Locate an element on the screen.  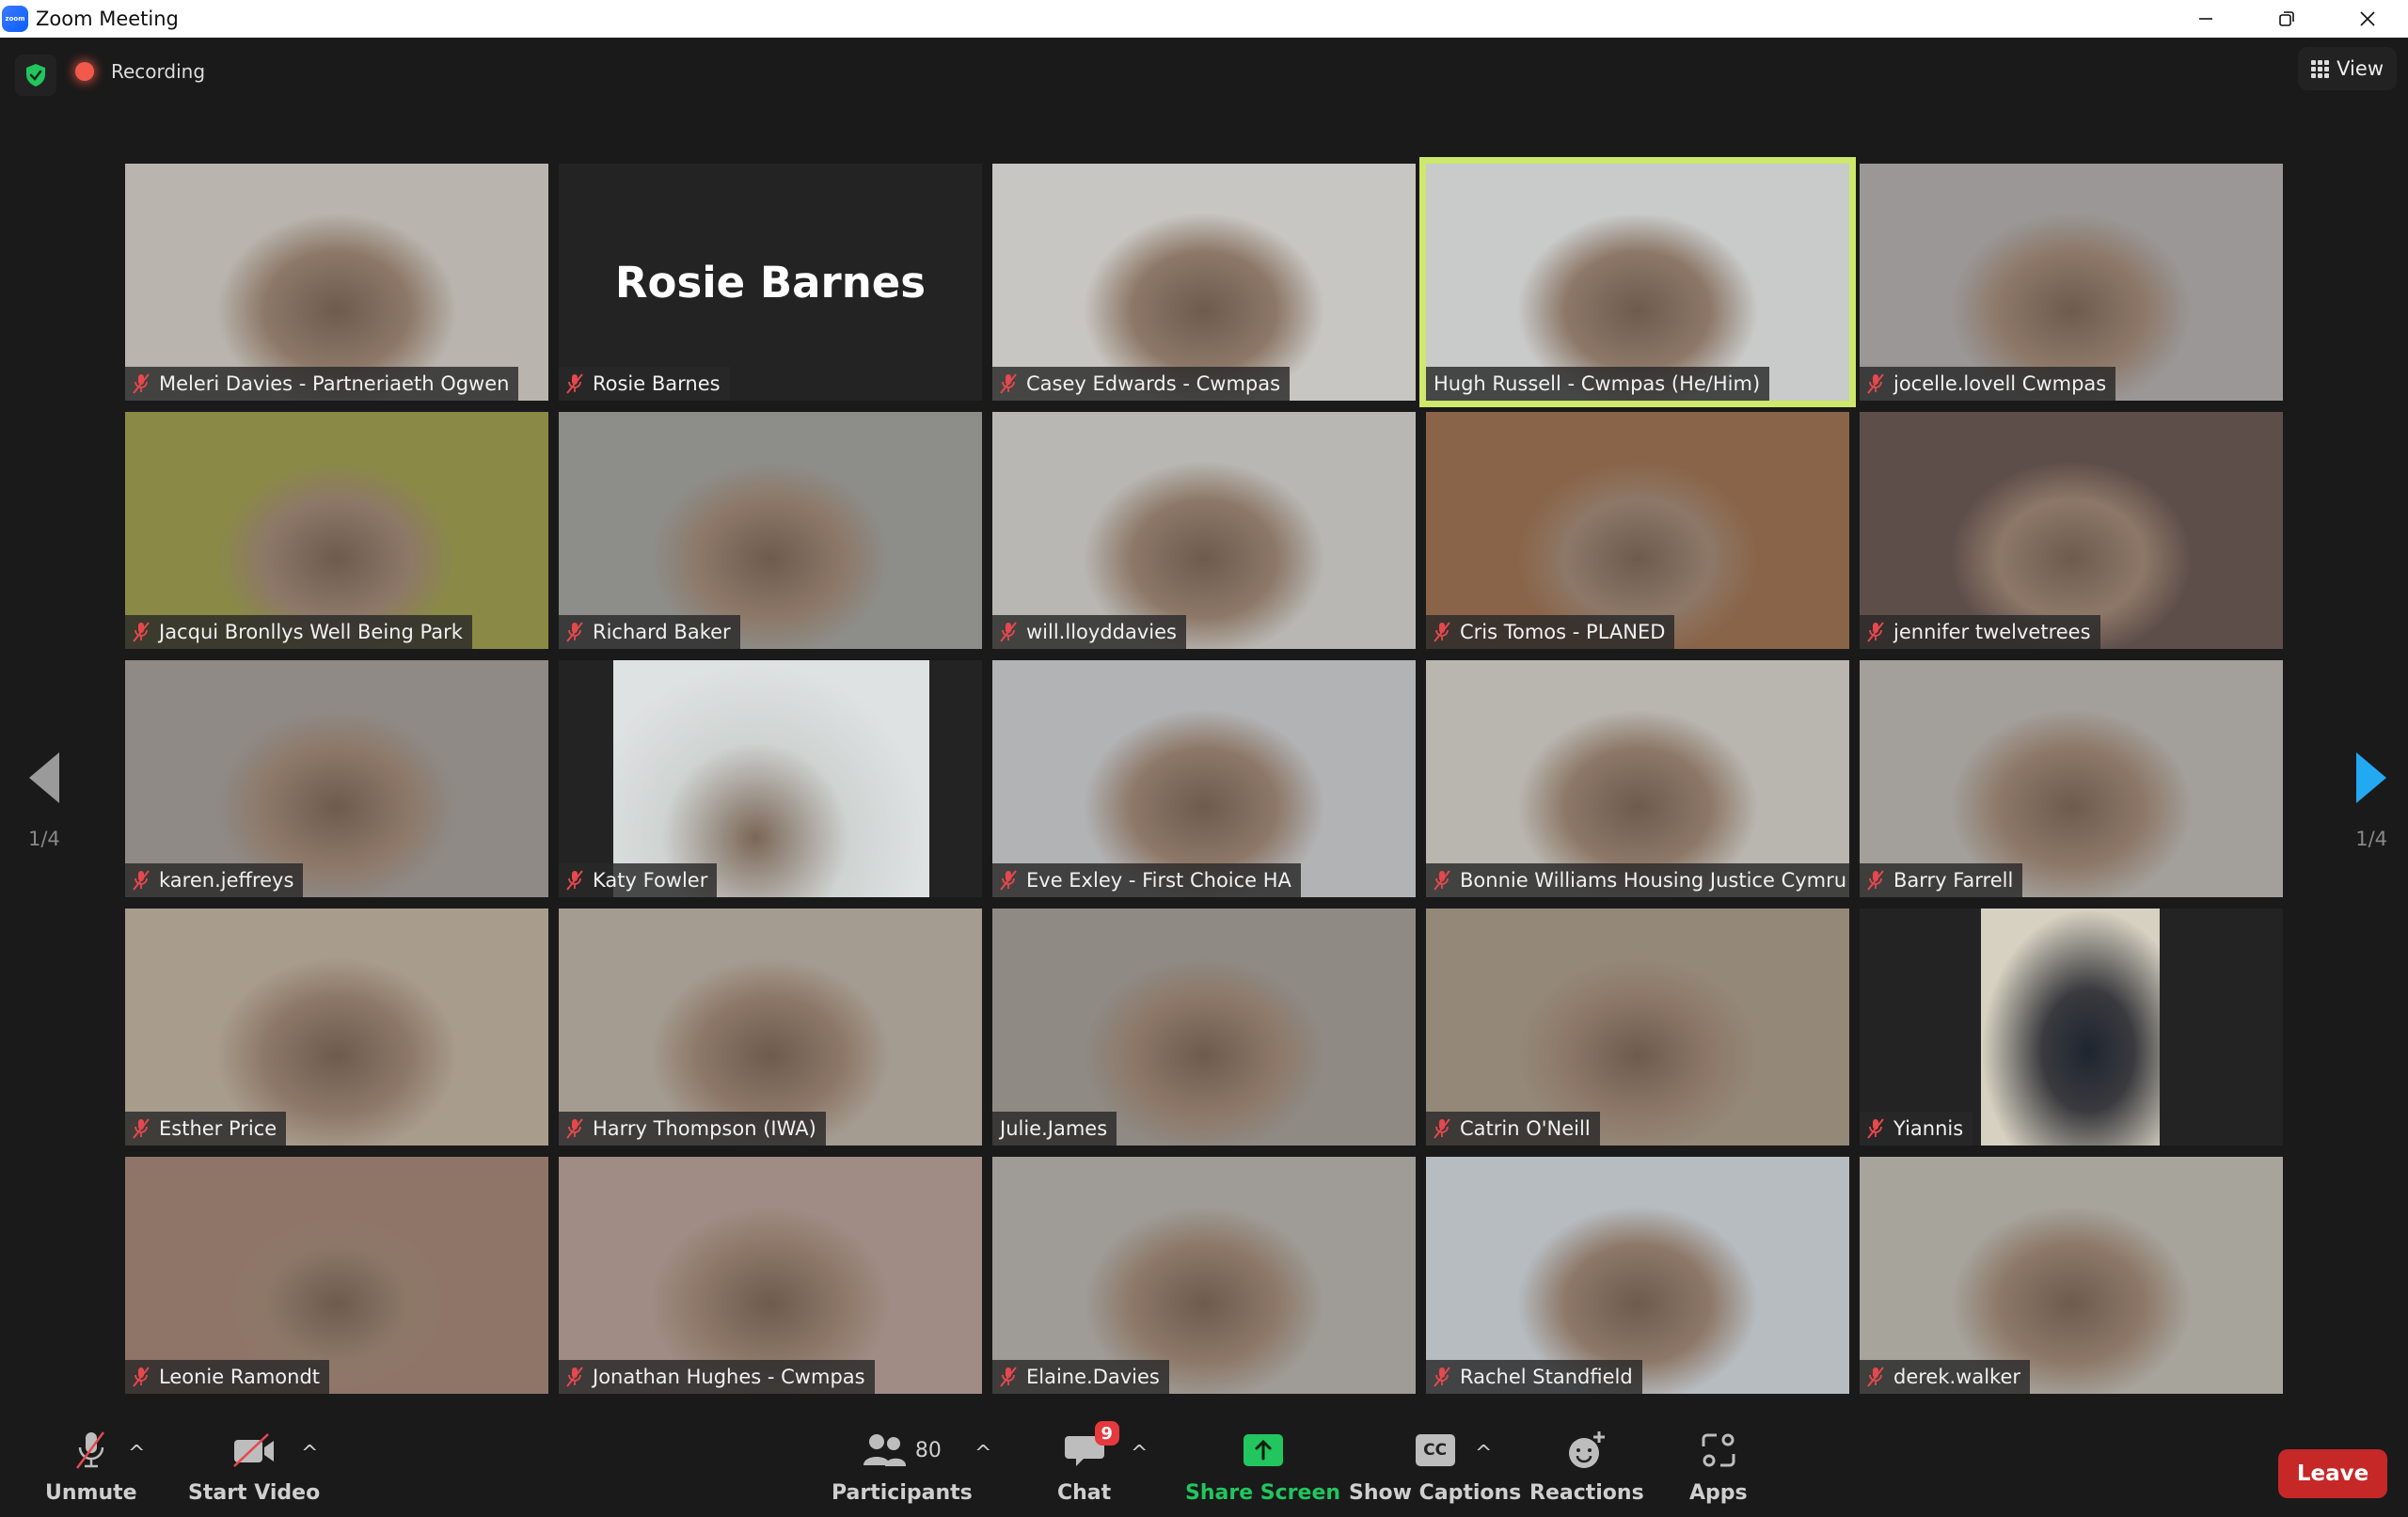
participant-name-label: derek.walker is located at coordinates (1945, 1377).